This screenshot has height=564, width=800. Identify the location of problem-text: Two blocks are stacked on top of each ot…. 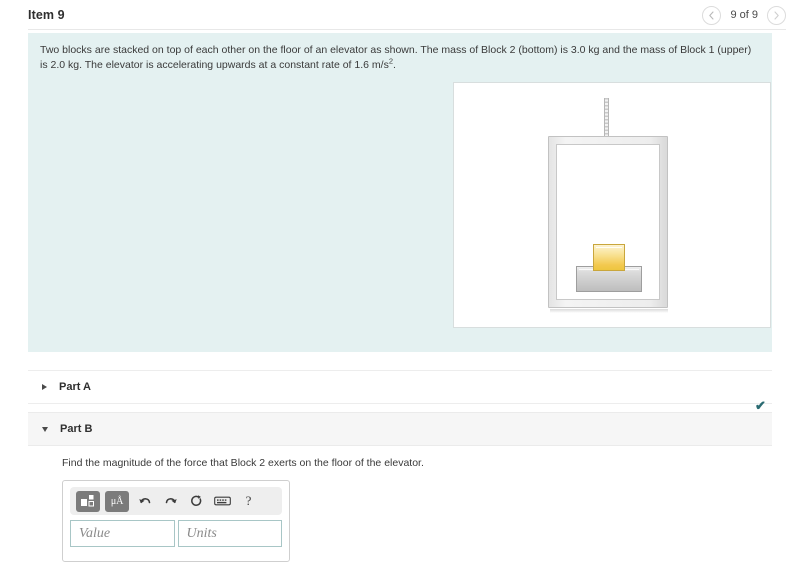
(398, 58).